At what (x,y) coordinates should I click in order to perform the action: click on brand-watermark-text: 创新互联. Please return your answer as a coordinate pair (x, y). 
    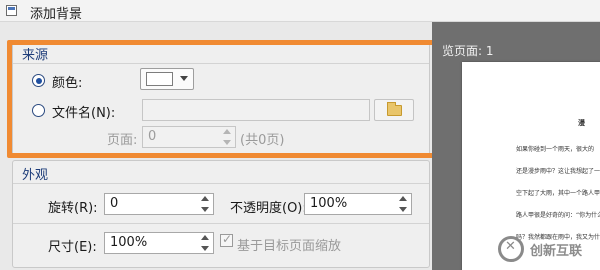
    Looking at the image, I should click on (556, 251).